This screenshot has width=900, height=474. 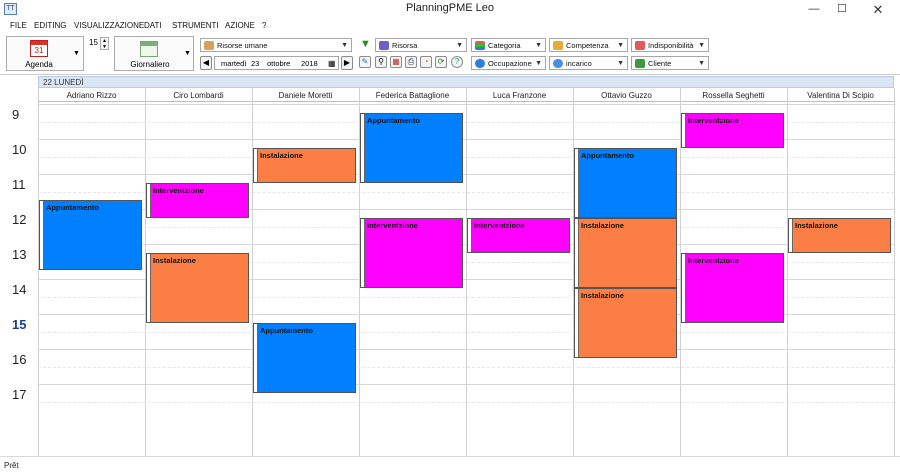 I want to click on close-icon: ✕, so click(x=878, y=9).